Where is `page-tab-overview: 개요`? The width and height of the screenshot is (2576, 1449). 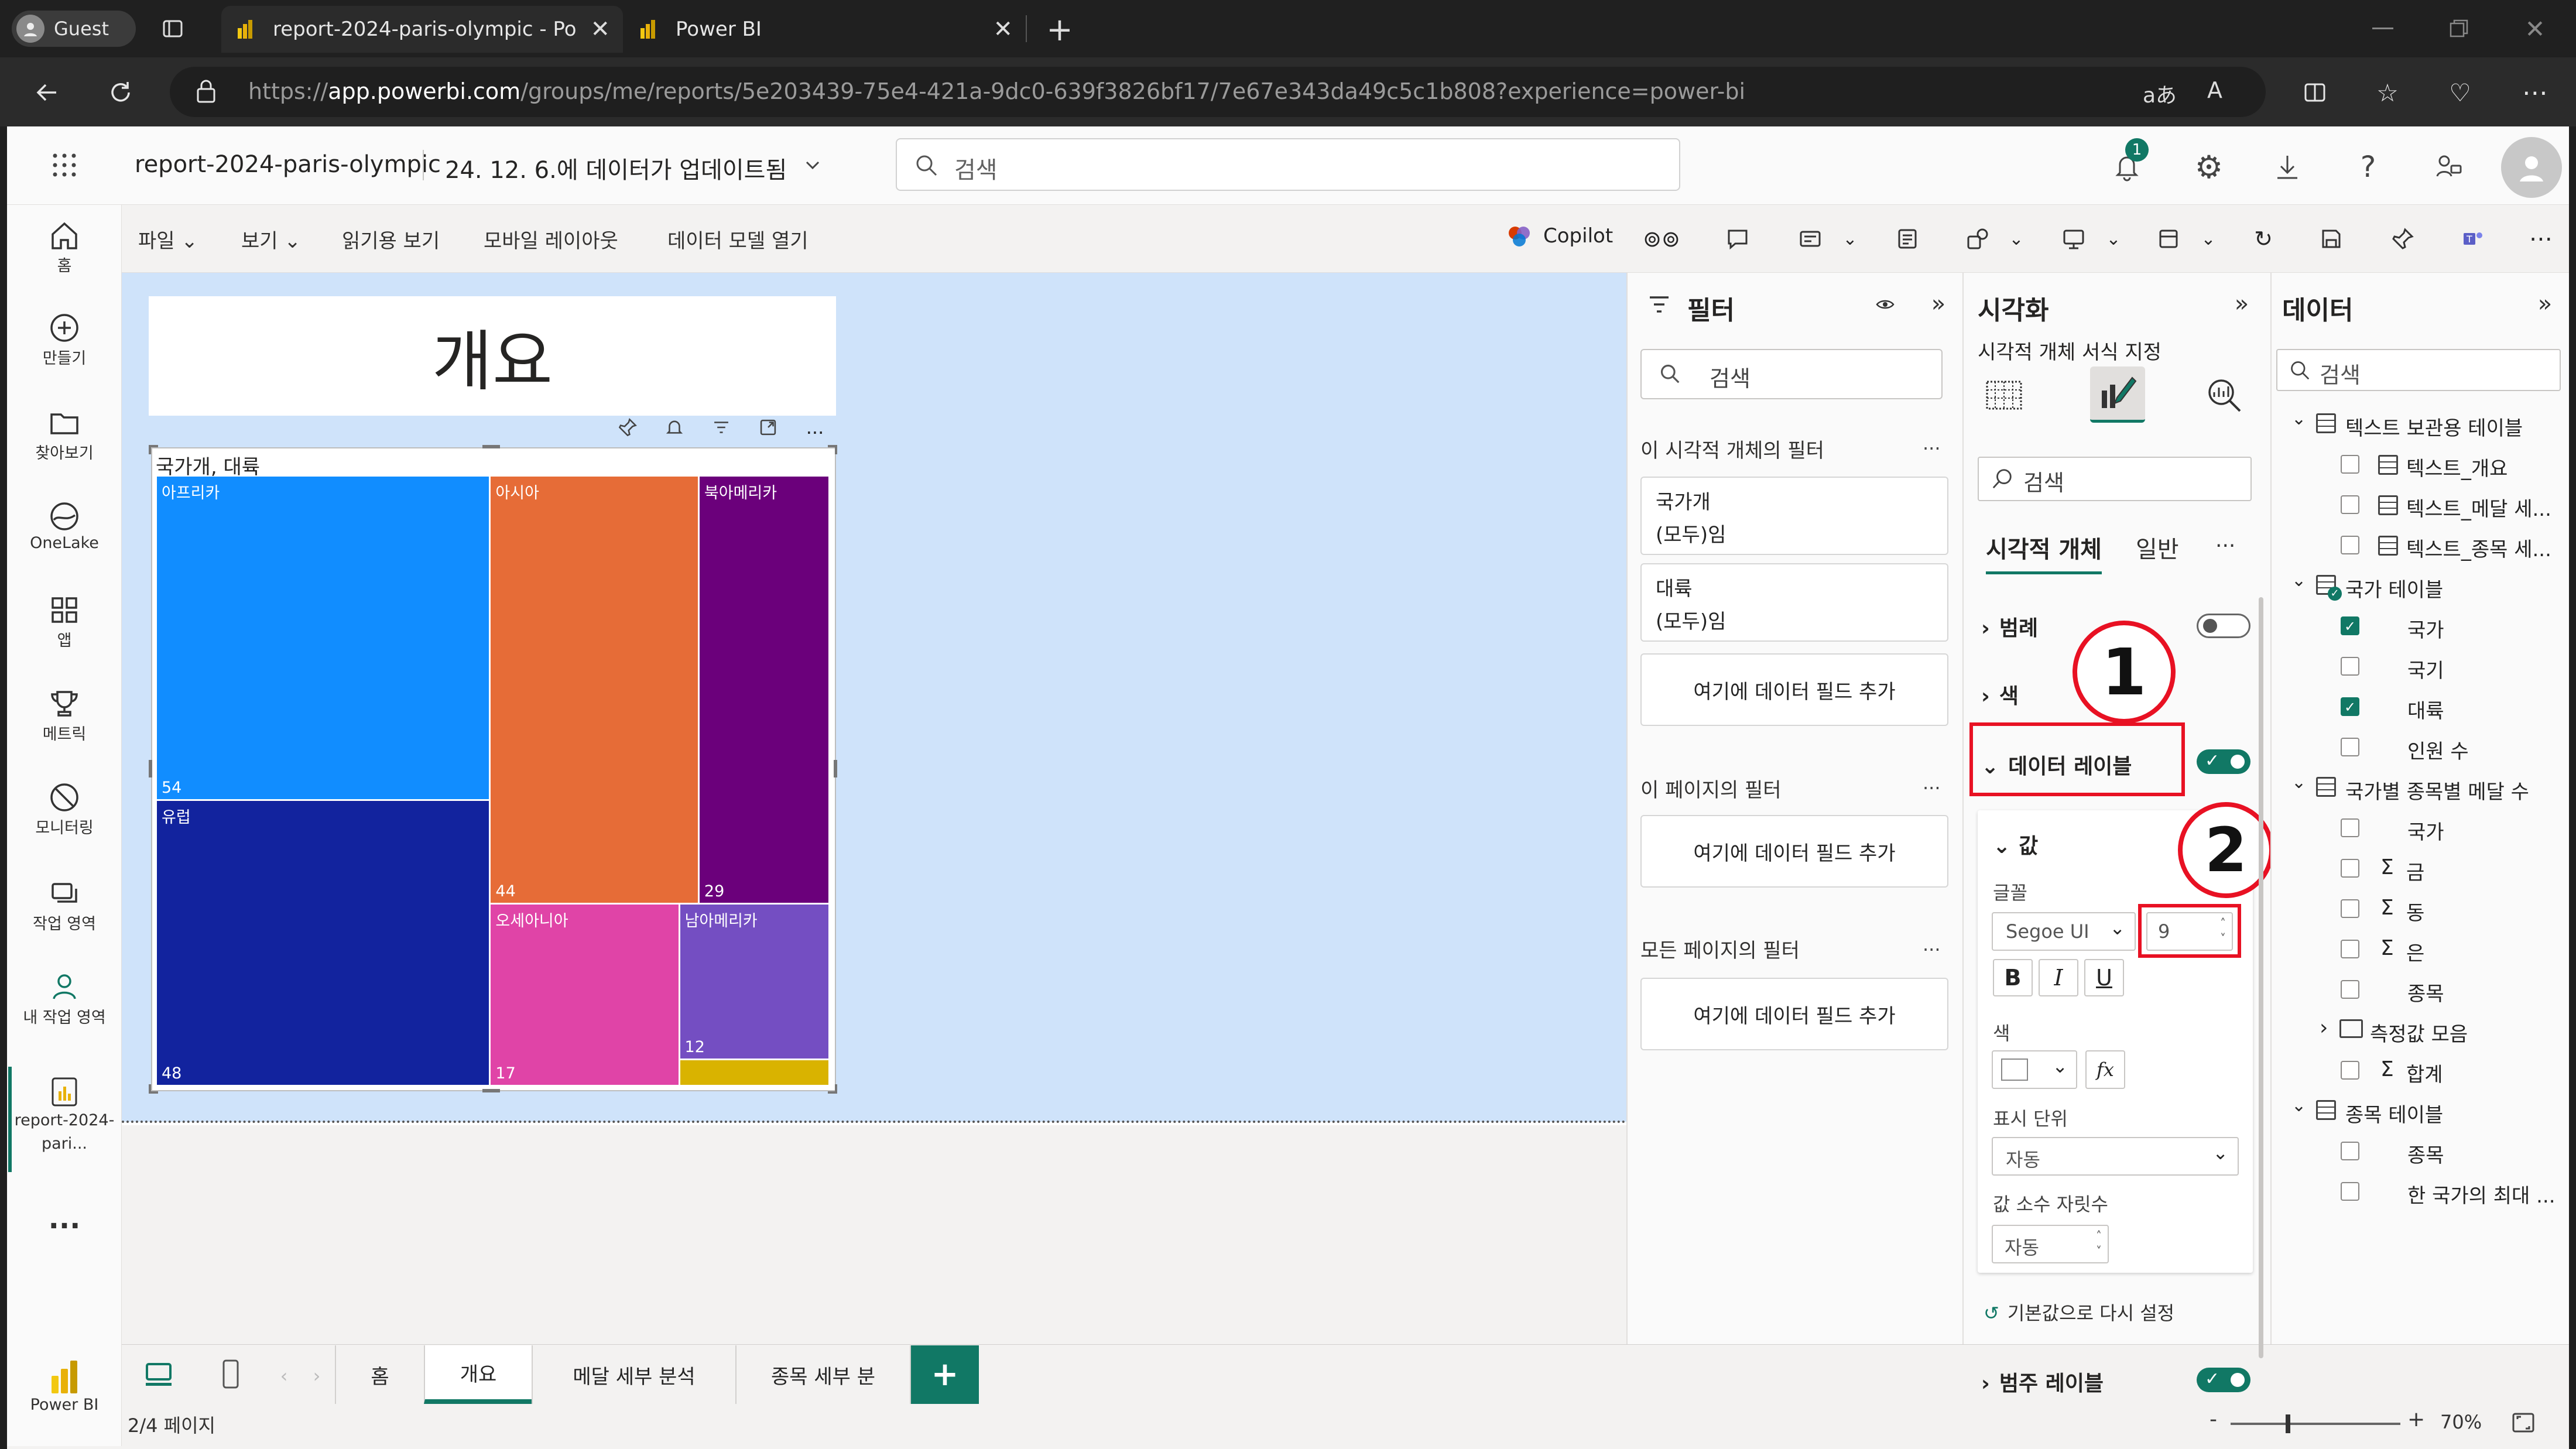 page-tab-overview: 개요 is located at coordinates (478, 1374).